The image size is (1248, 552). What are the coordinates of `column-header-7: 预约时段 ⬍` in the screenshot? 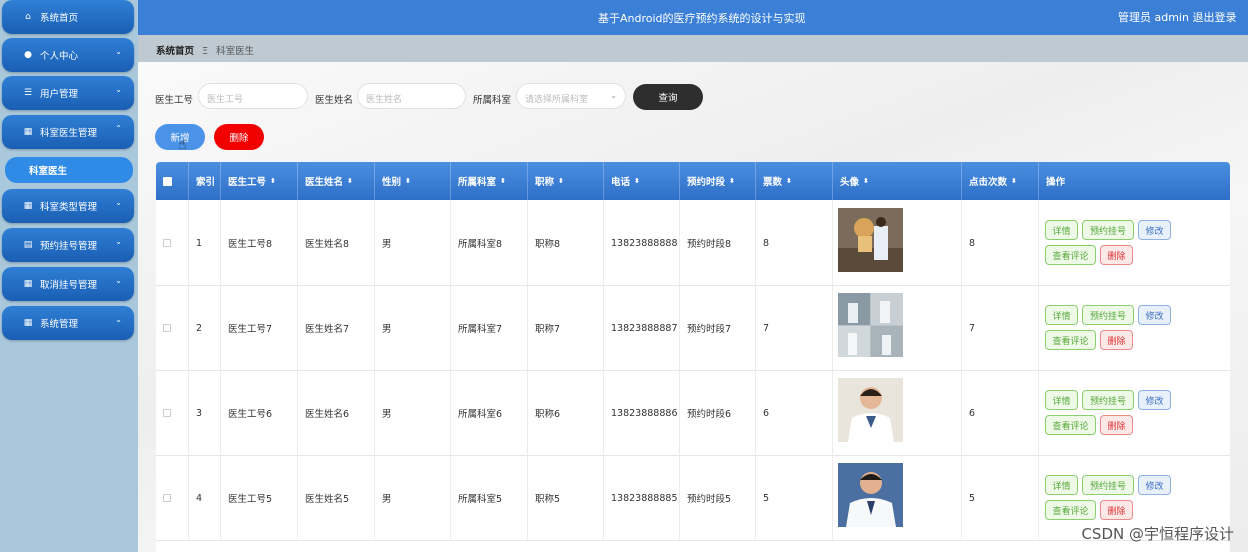 It's located at (717, 181).